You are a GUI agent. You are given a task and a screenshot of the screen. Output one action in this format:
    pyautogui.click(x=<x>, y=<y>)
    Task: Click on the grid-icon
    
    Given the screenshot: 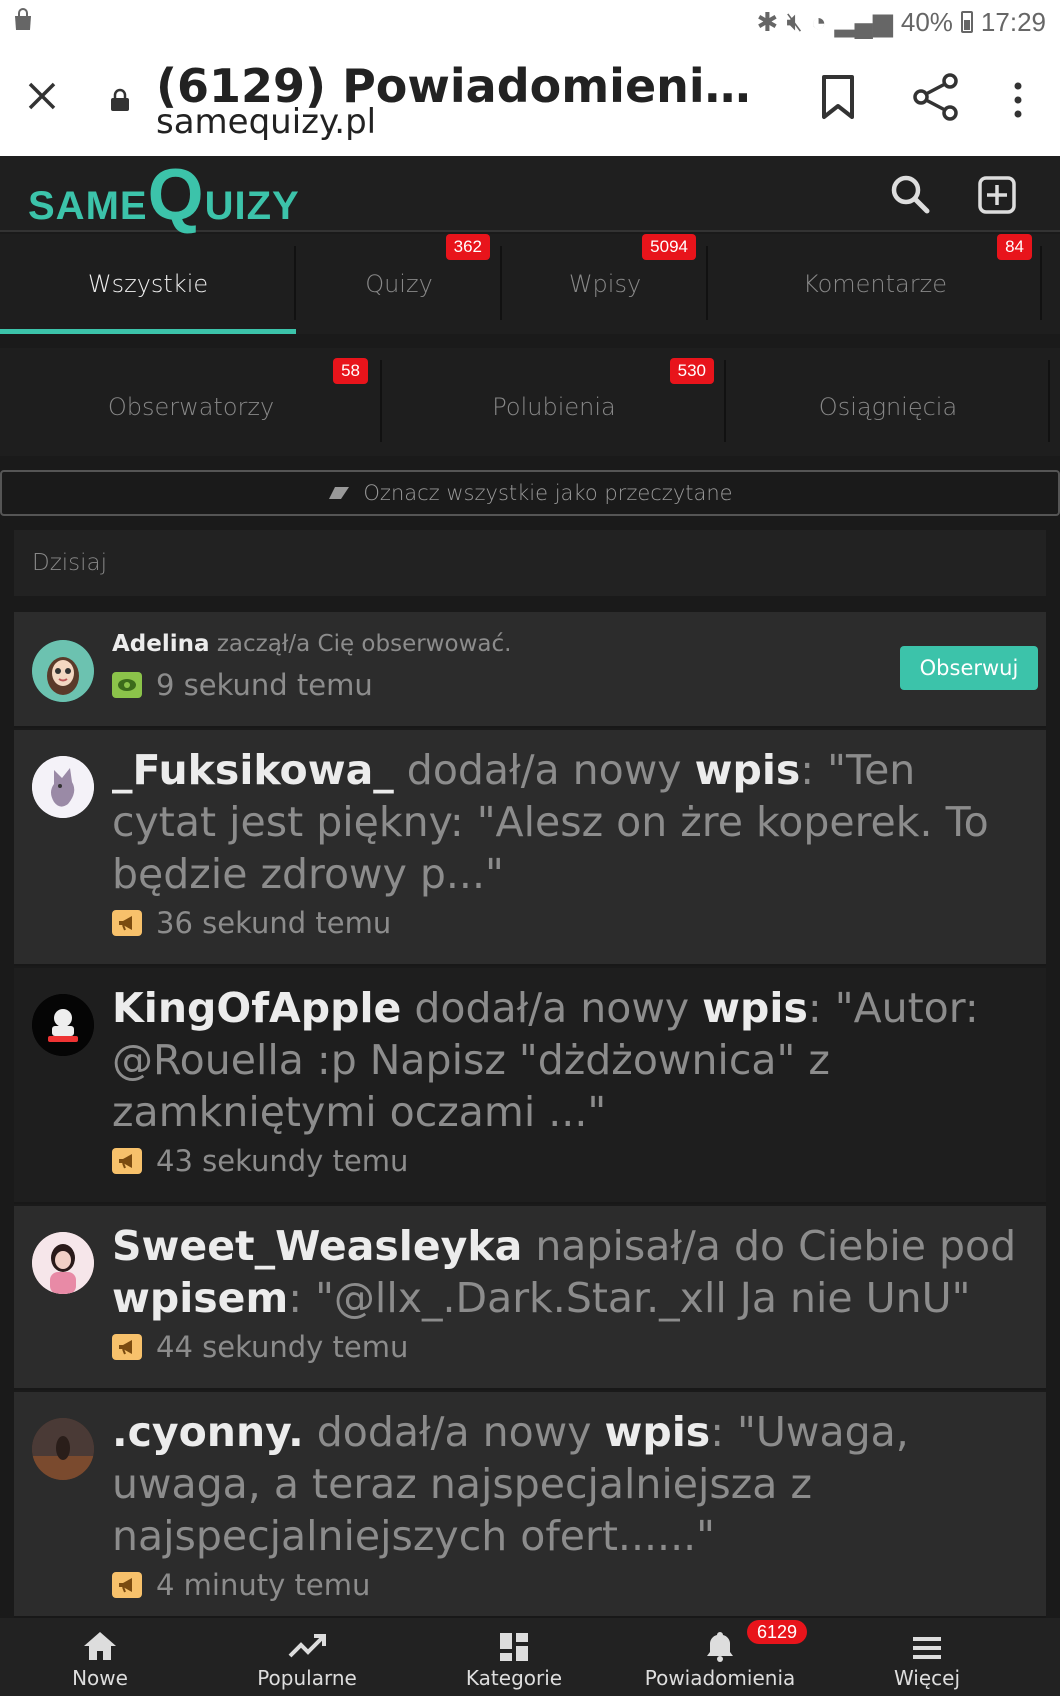 What is the action you would take?
    pyautogui.click(x=514, y=1647)
    